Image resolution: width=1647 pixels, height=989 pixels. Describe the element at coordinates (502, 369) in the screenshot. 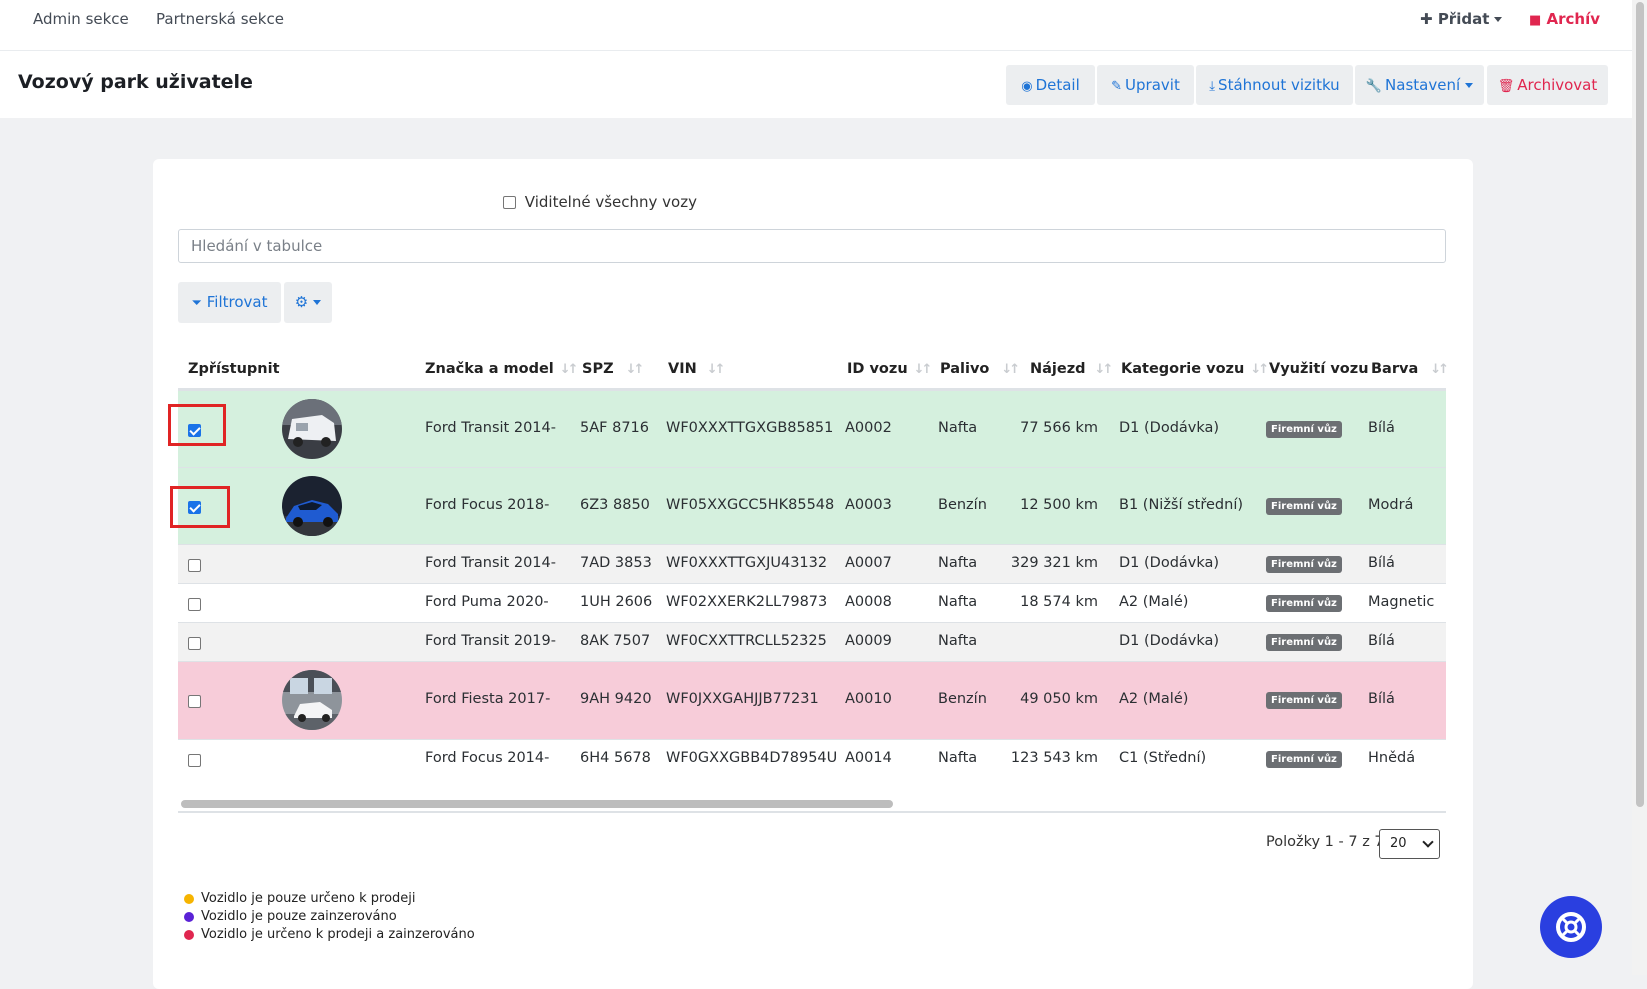

I see `col-model: Značka a model ↓↑` at that location.